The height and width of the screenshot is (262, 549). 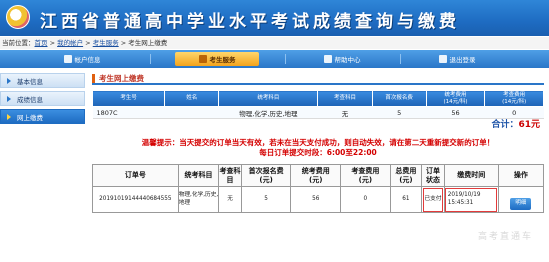 I want to click on breadcrumb-account-link: 我的帐户, so click(x=70, y=43).